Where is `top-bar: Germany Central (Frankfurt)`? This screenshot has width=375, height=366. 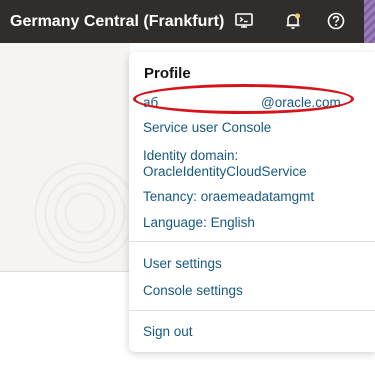 top-bar: Germany Central (Frankfurt) is located at coordinates (187, 21).